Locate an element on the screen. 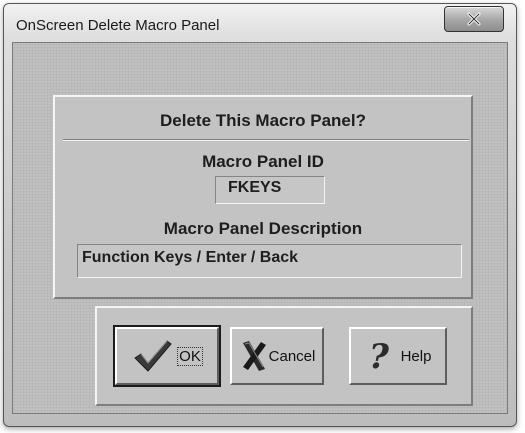  dialog-heading: Delete This Macro Panel? is located at coordinates (263, 120).